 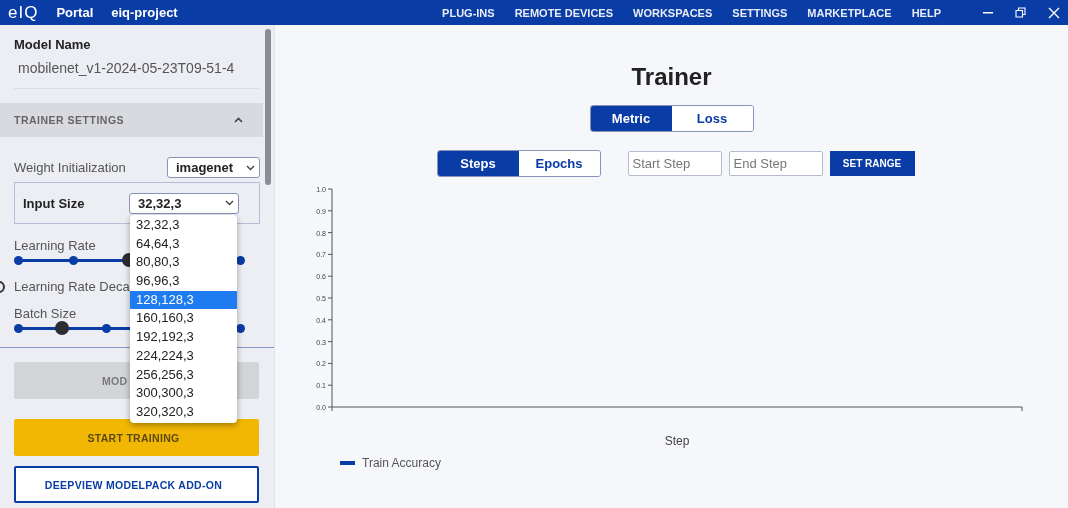 I want to click on field-label: Weight Initialization, so click(x=70, y=167).